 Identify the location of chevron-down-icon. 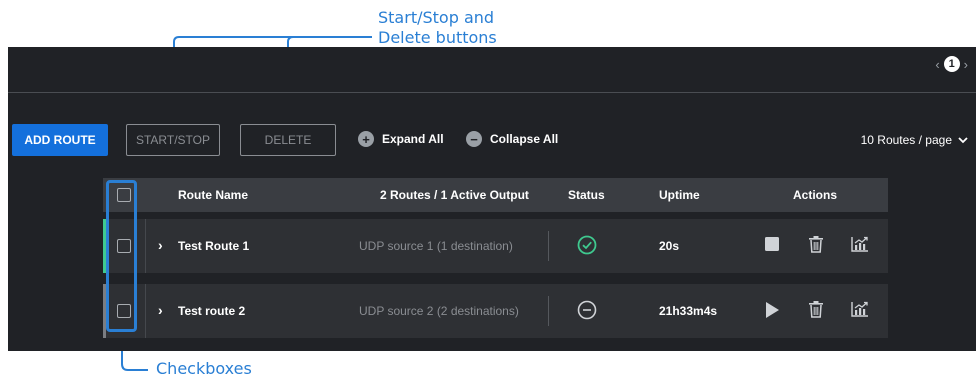
(963, 140).